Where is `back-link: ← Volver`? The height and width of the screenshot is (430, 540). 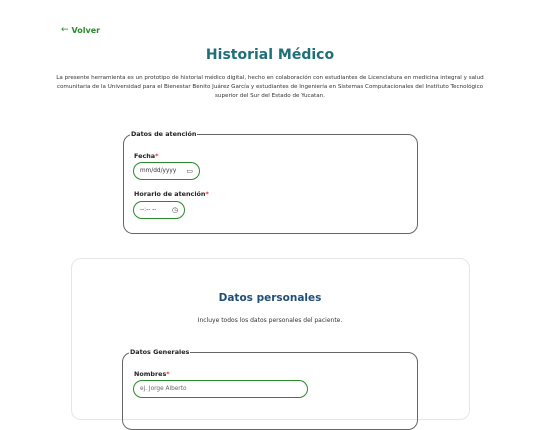 back-link: ← Volver is located at coordinates (80, 30).